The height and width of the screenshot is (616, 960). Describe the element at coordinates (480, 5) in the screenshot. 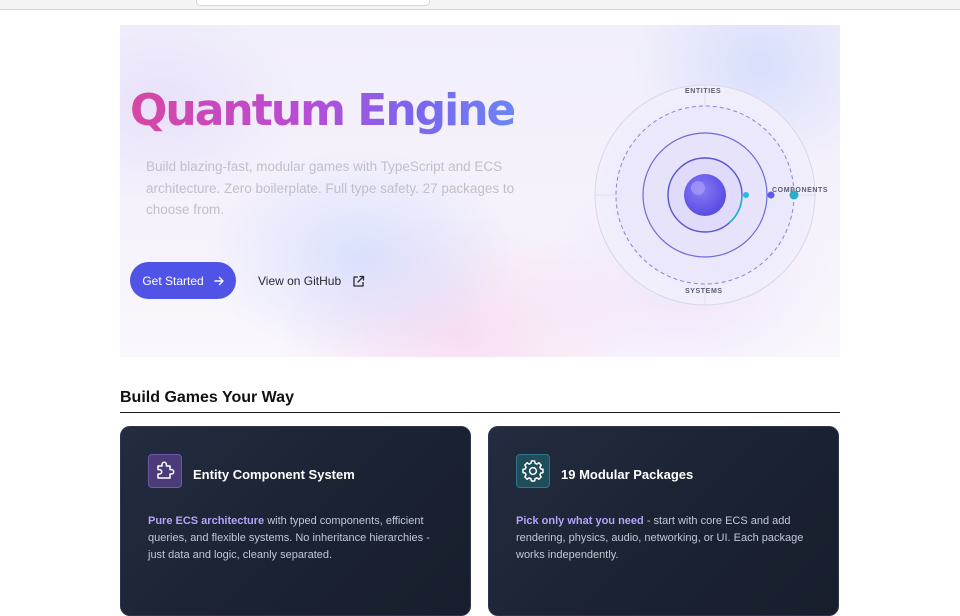

I see `browser-top-bar` at that location.